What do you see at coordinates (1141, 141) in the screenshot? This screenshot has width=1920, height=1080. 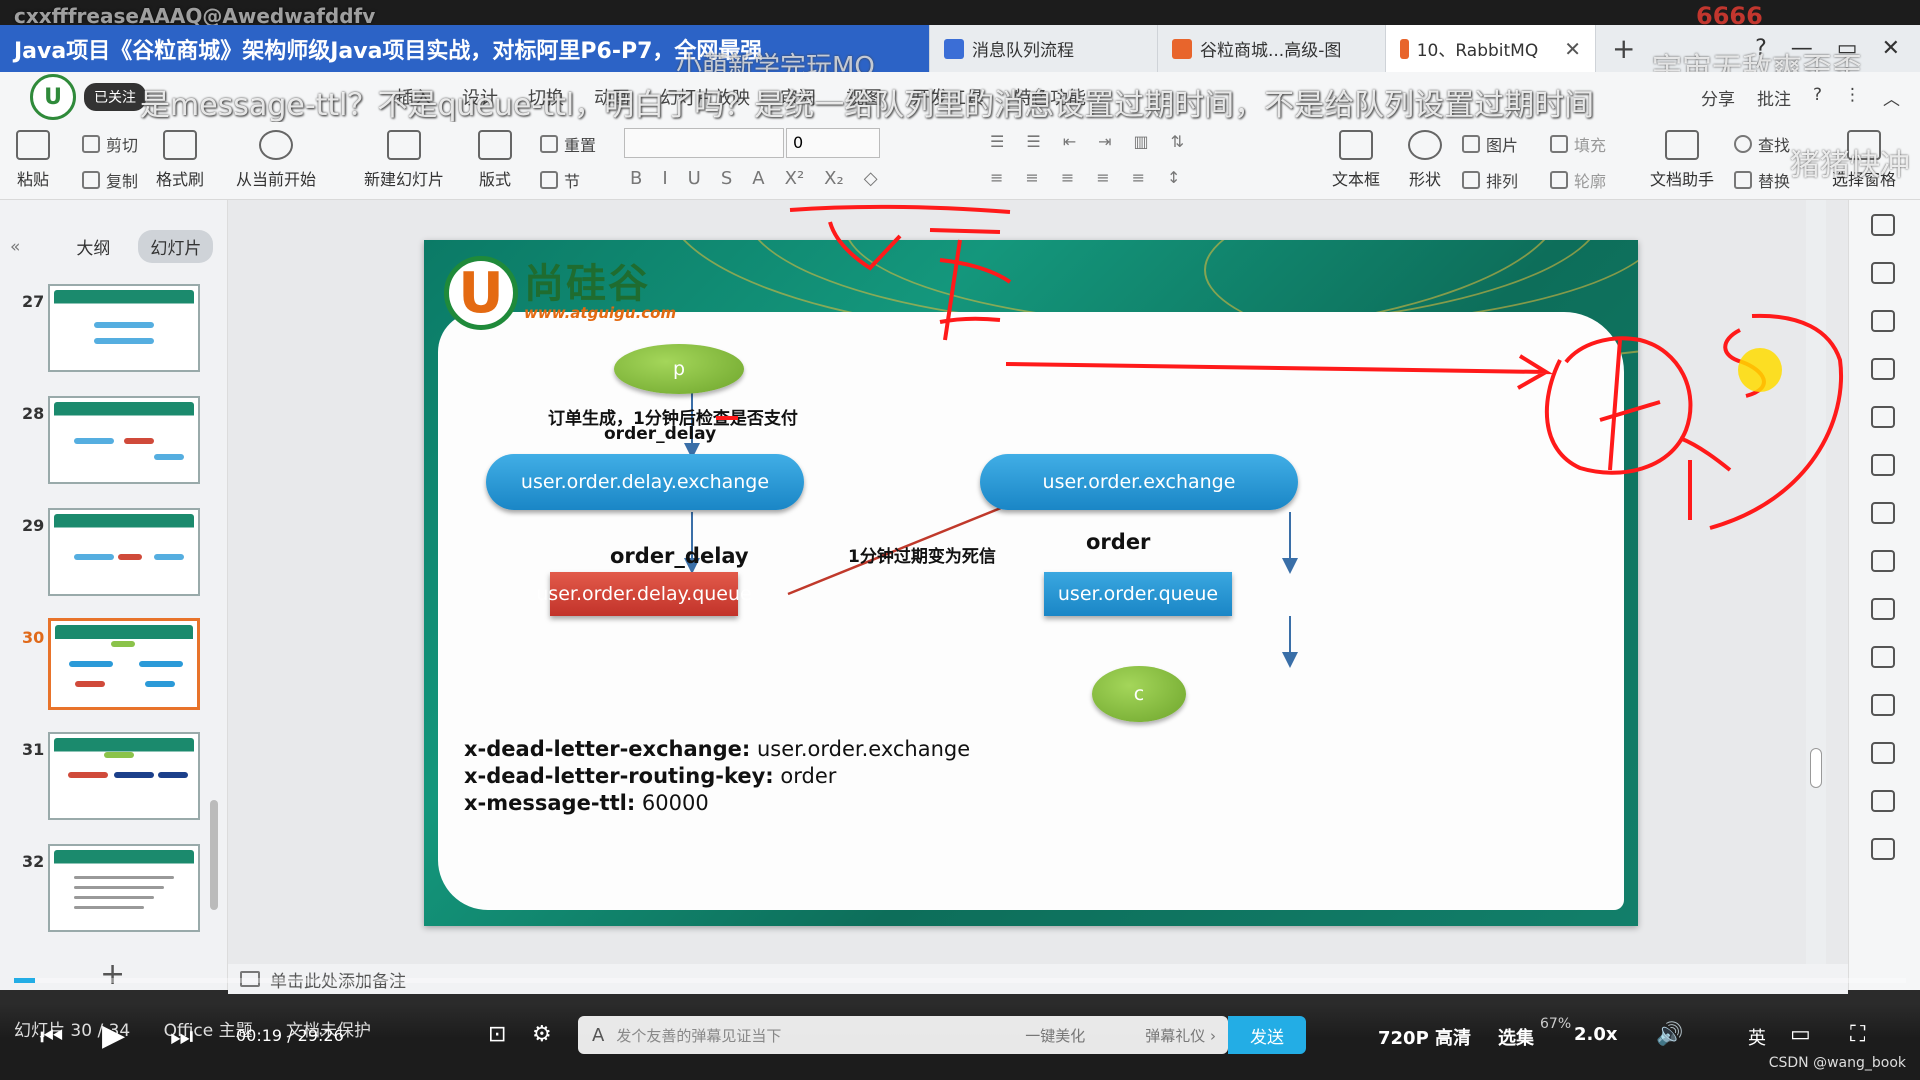 I see `columns-icon: ▥` at bounding box center [1141, 141].